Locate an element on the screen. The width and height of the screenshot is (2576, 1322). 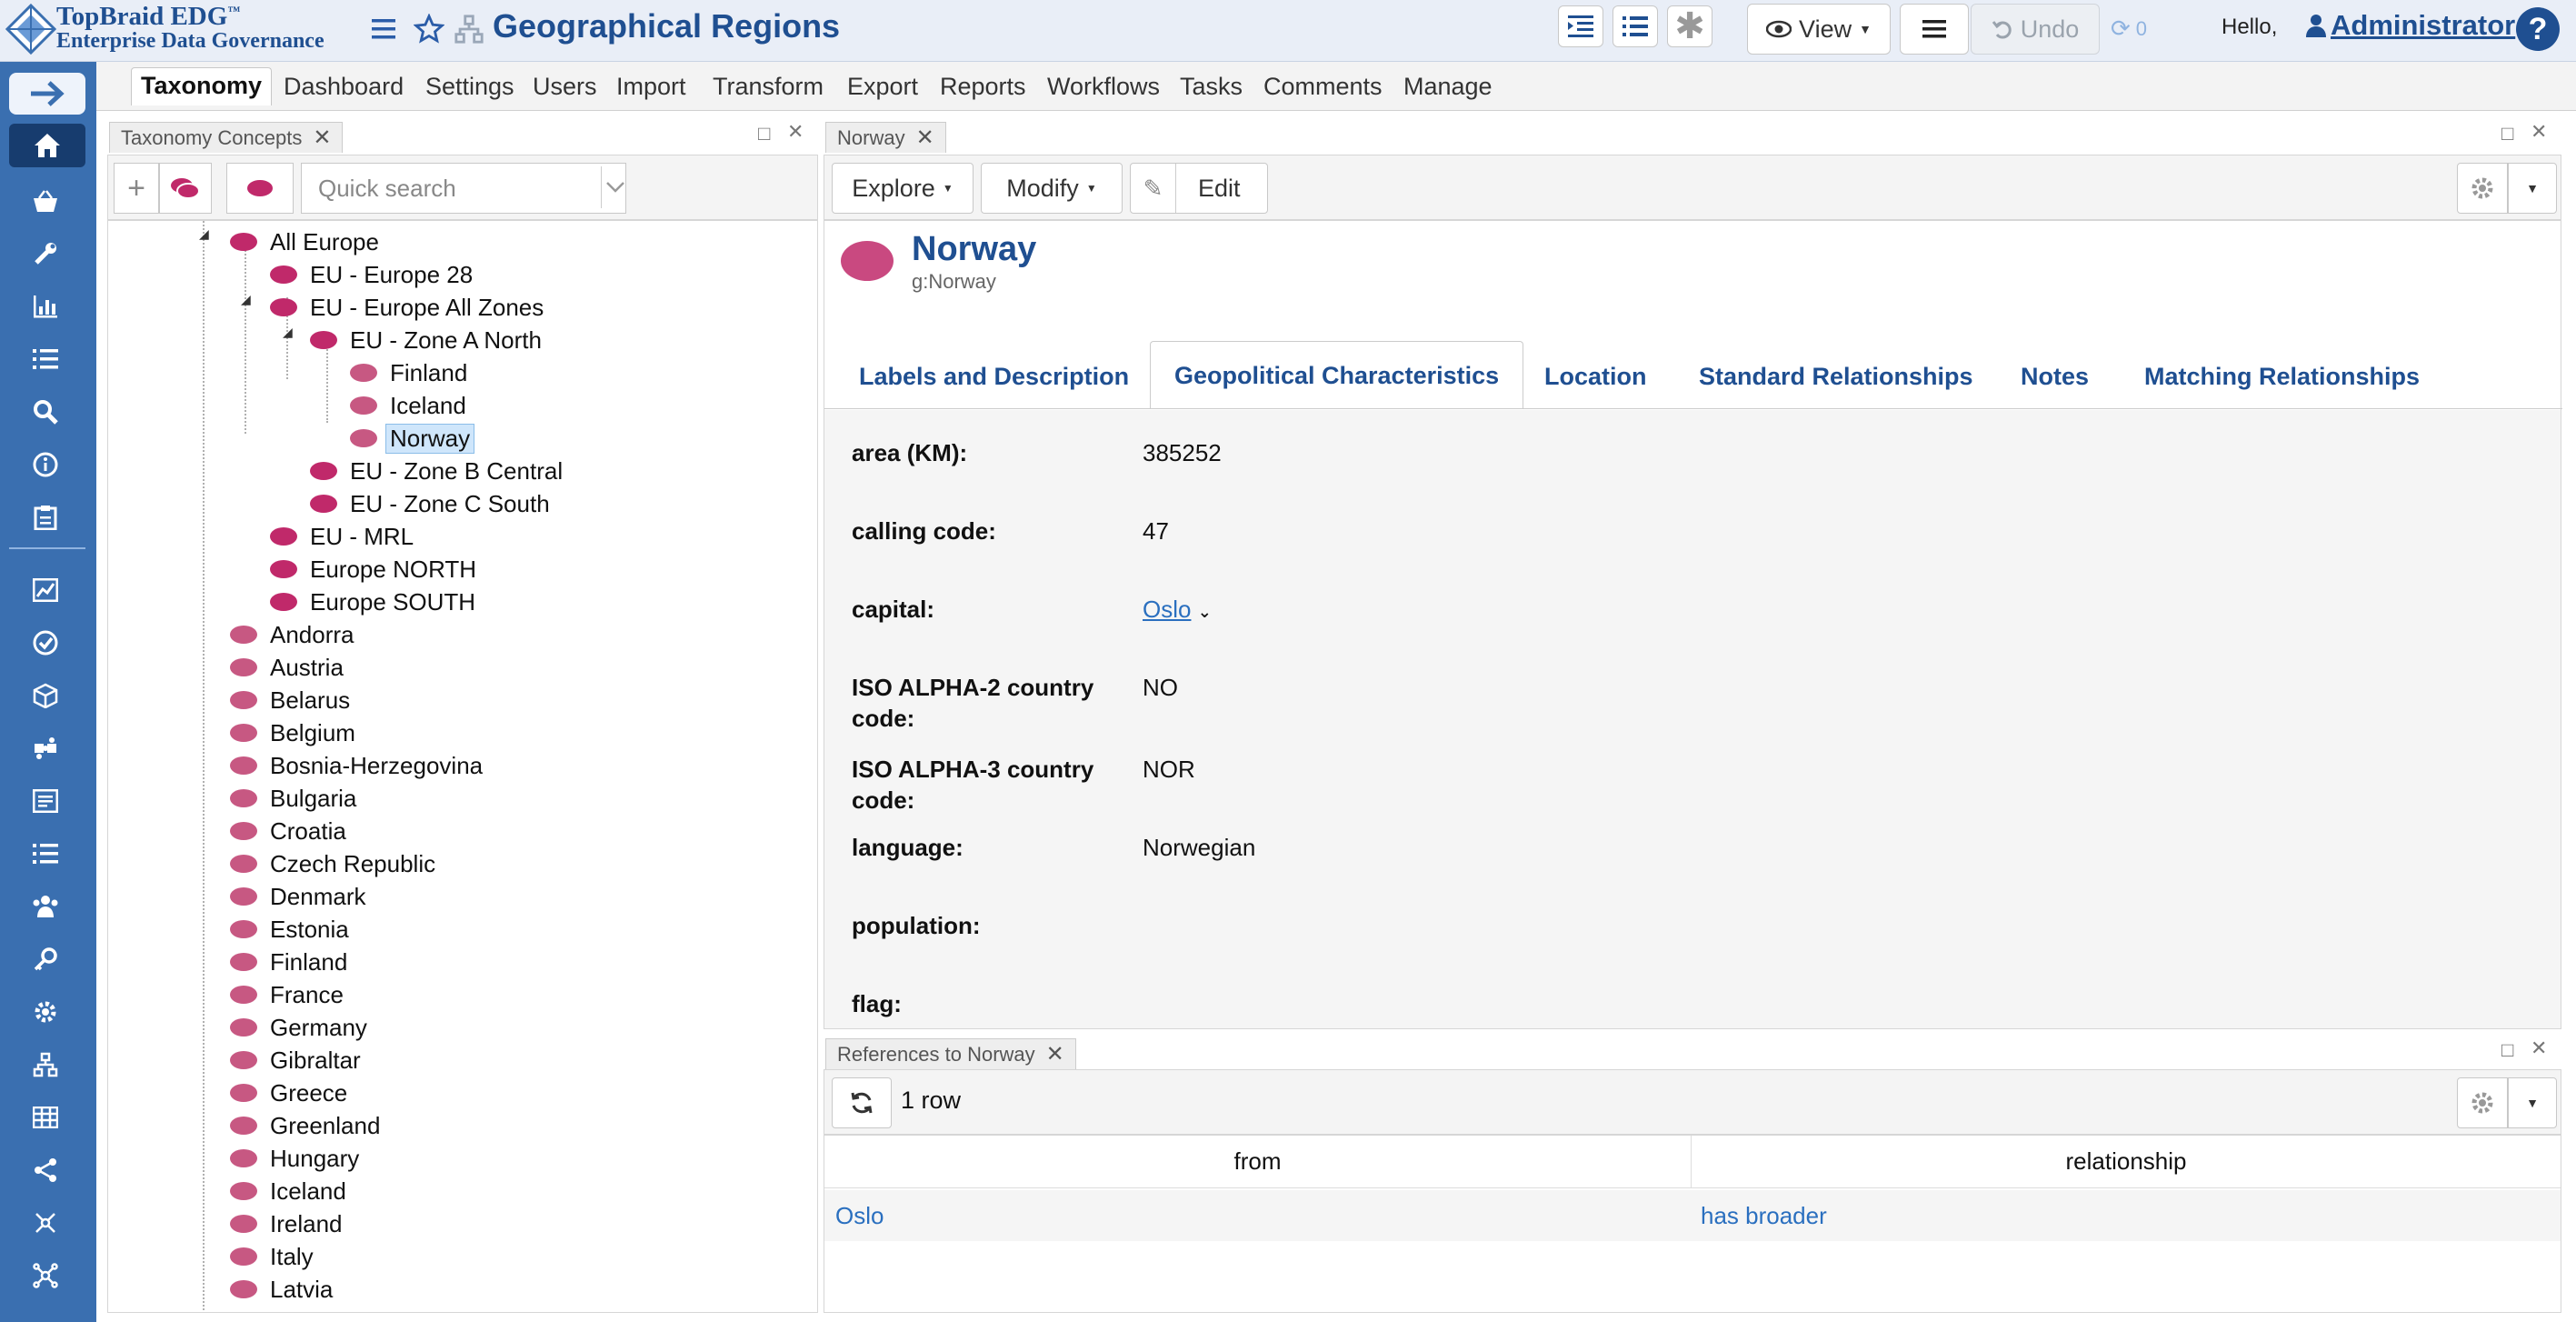
quick-search-input: Quick search is located at coordinates (463, 188).